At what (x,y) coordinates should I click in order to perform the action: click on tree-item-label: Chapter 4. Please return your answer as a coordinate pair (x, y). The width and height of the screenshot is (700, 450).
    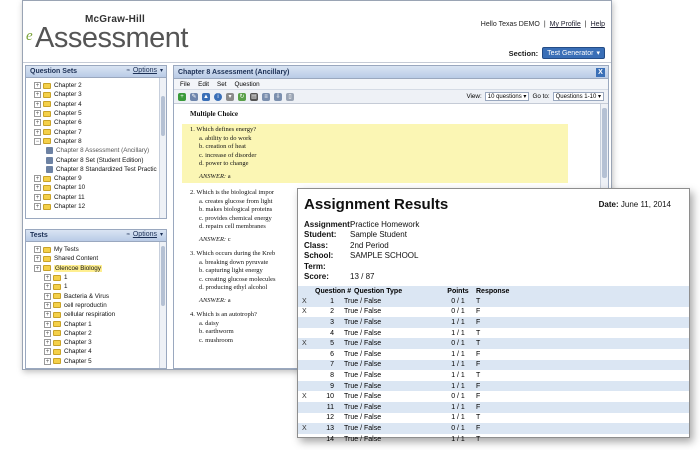
    Looking at the image, I should click on (78, 352).